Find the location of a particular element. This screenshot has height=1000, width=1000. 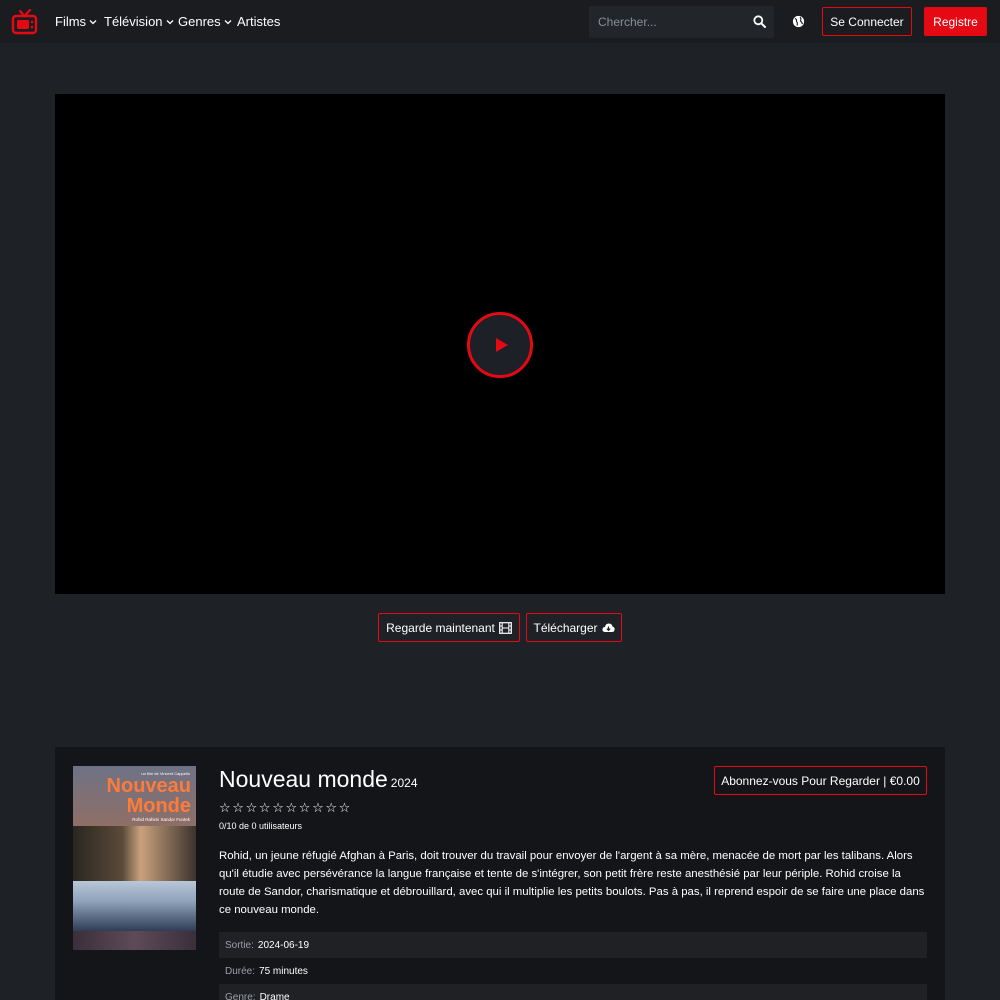

play-button is located at coordinates (500, 345).